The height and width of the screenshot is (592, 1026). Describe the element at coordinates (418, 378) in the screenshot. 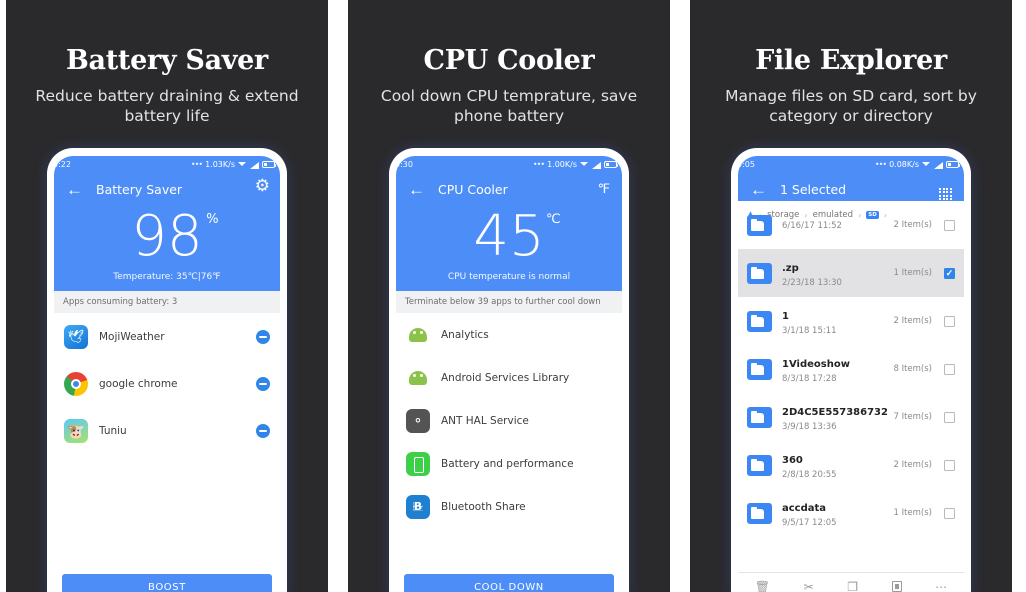

I see `android-icon` at that location.